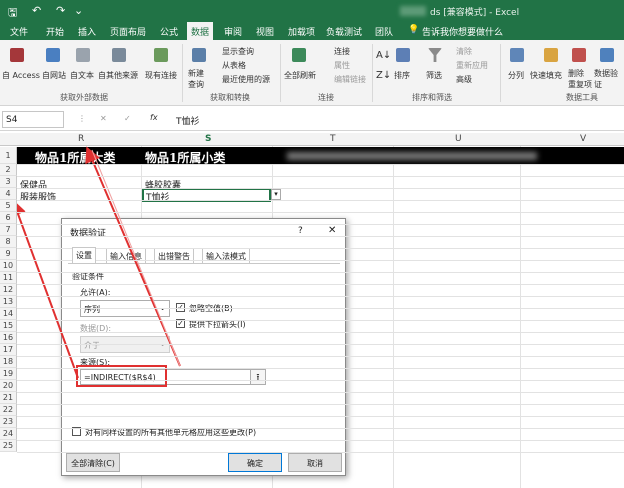  What do you see at coordinates (8, 242) in the screenshot?
I see `row-header-8: 8` at bounding box center [8, 242].